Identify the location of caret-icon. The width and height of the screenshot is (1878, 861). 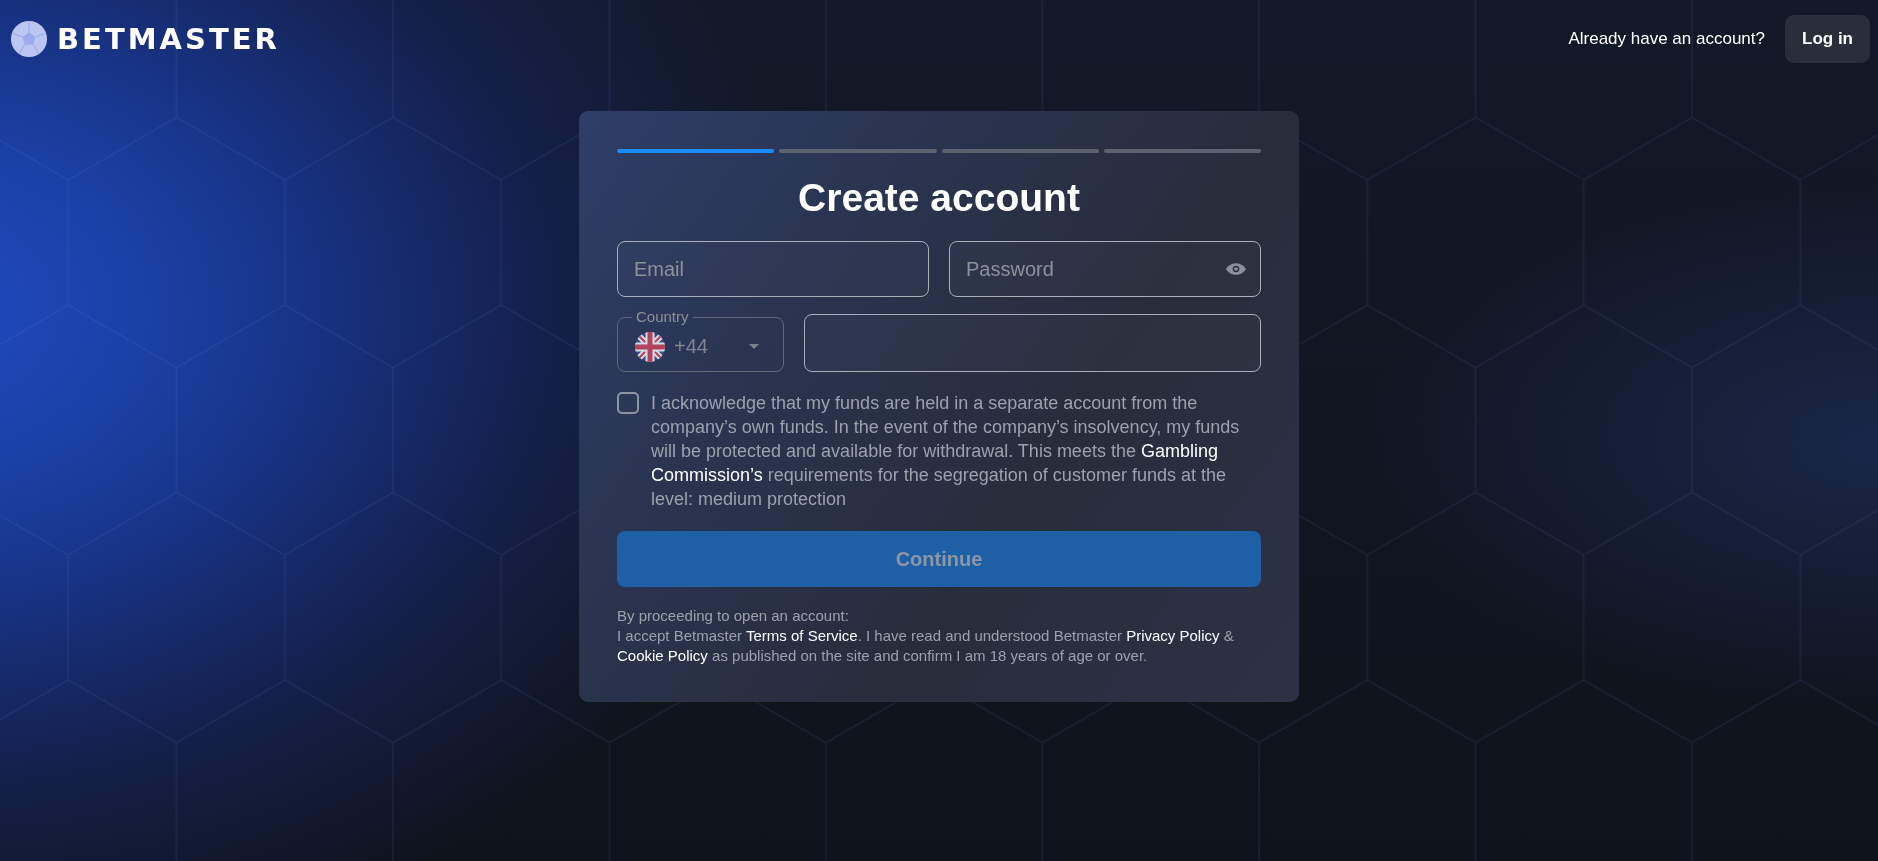
(754, 346).